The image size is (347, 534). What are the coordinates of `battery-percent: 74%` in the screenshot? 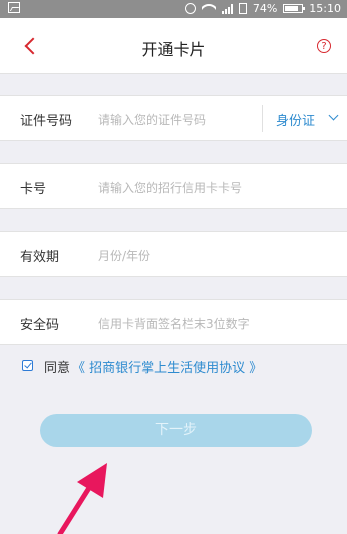 It's located at (265, 8).